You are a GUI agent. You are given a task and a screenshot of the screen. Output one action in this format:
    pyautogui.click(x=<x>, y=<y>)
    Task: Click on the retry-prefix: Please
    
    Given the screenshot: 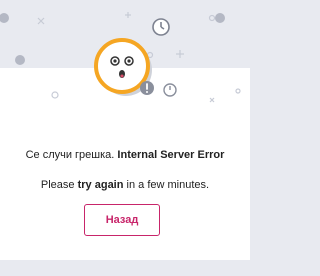 What is the action you would take?
    pyautogui.click(x=57, y=185)
    